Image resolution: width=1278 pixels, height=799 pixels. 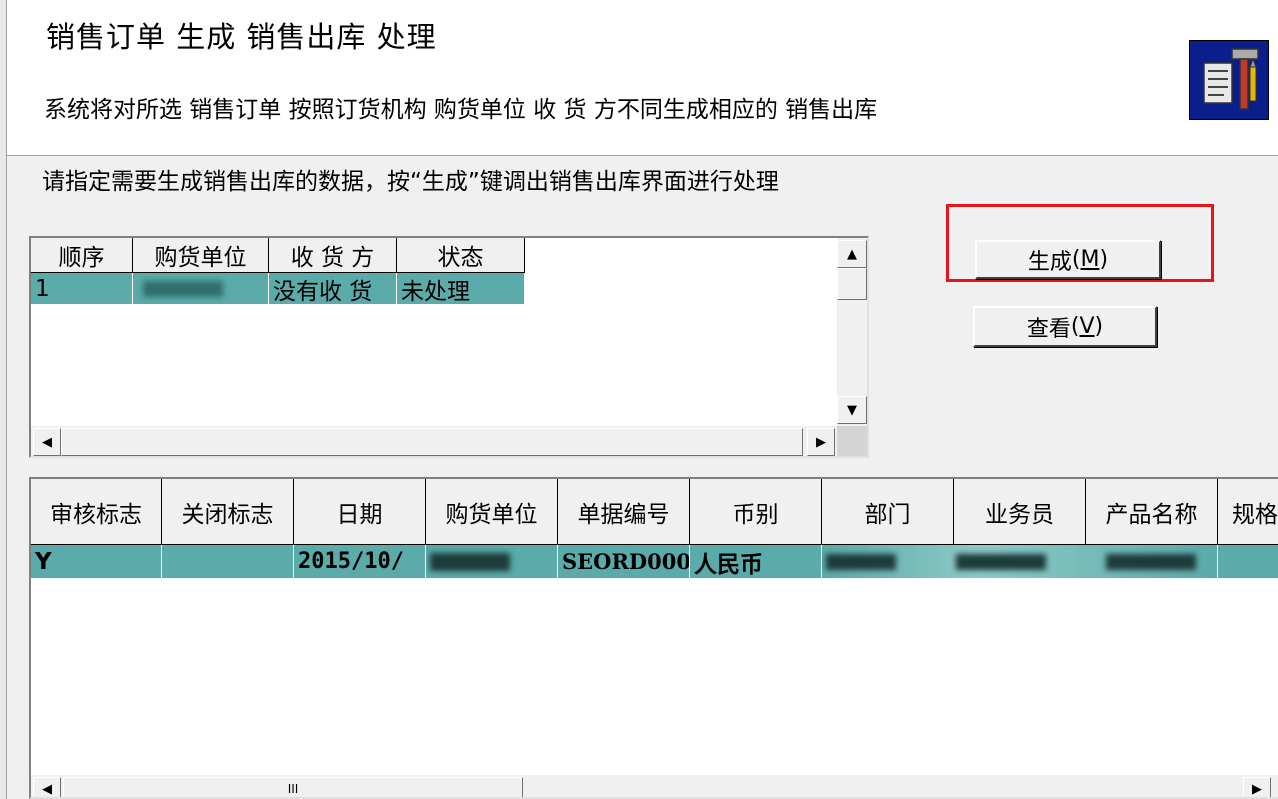 I want to click on wizard-tools-icon, so click(x=1229, y=80).